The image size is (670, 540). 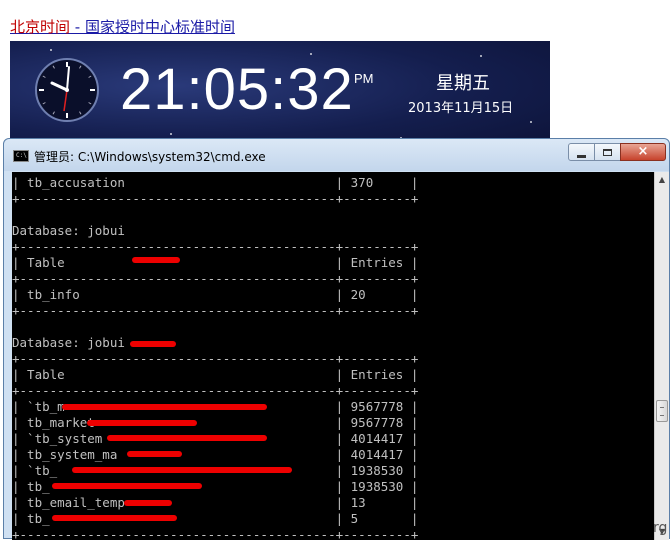 What do you see at coordinates (215, 422) in the screenshot?
I see `console-line: | tb_market | 9567778 |` at bounding box center [215, 422].